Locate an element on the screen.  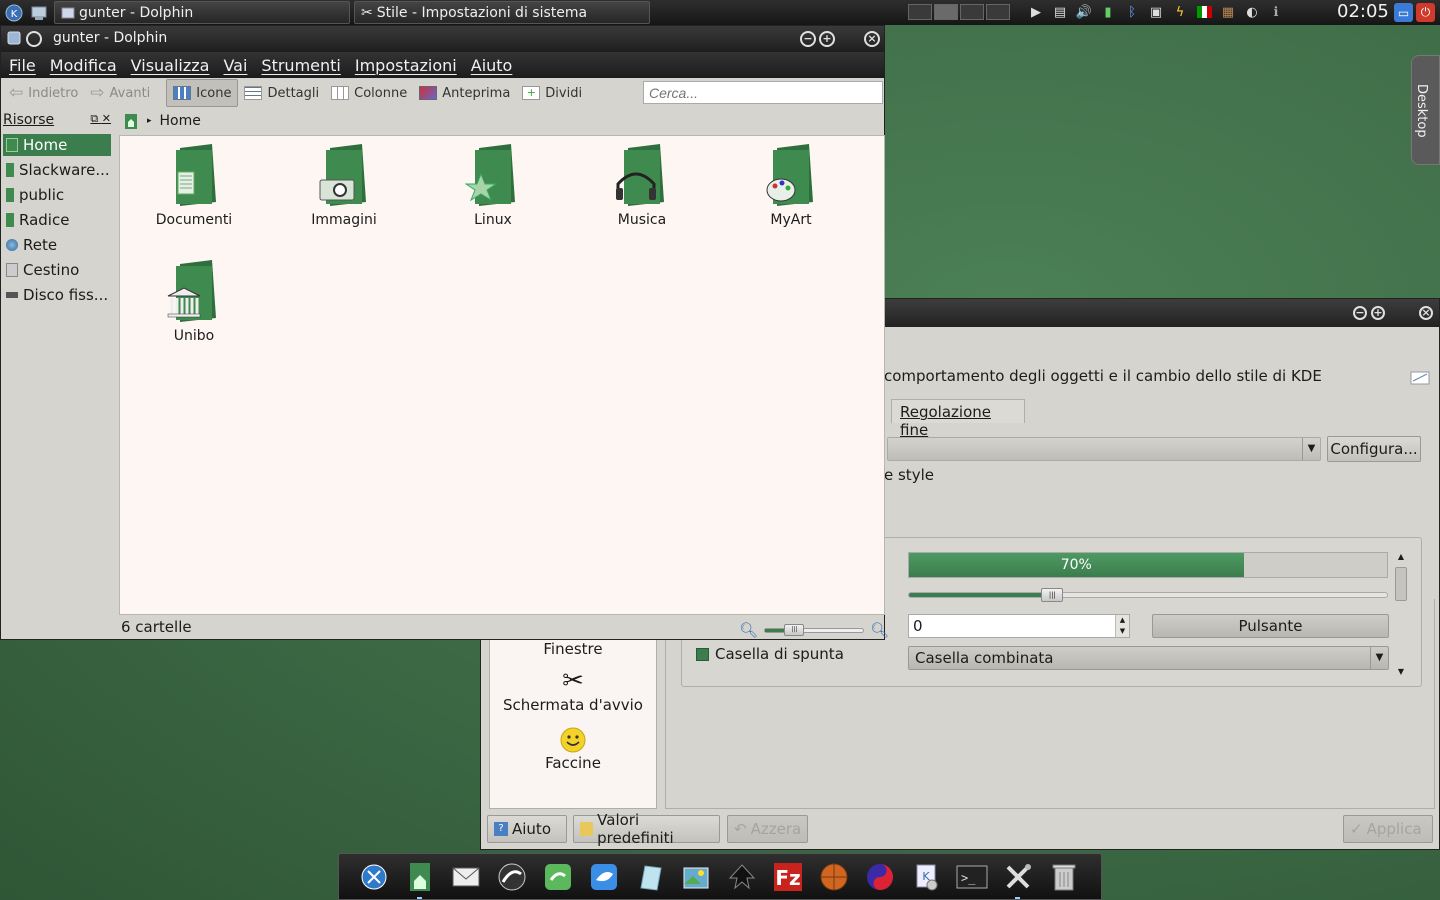
menu-go: Vai is located at coordinates (235, 65).